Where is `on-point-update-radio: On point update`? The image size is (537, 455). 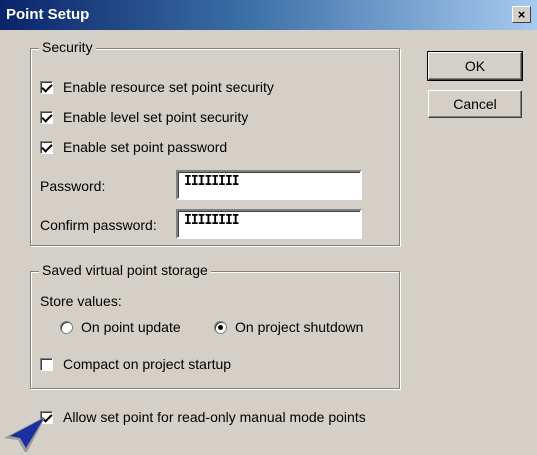 on-point-update-radio: On point update is located at coordinates (120, 327).